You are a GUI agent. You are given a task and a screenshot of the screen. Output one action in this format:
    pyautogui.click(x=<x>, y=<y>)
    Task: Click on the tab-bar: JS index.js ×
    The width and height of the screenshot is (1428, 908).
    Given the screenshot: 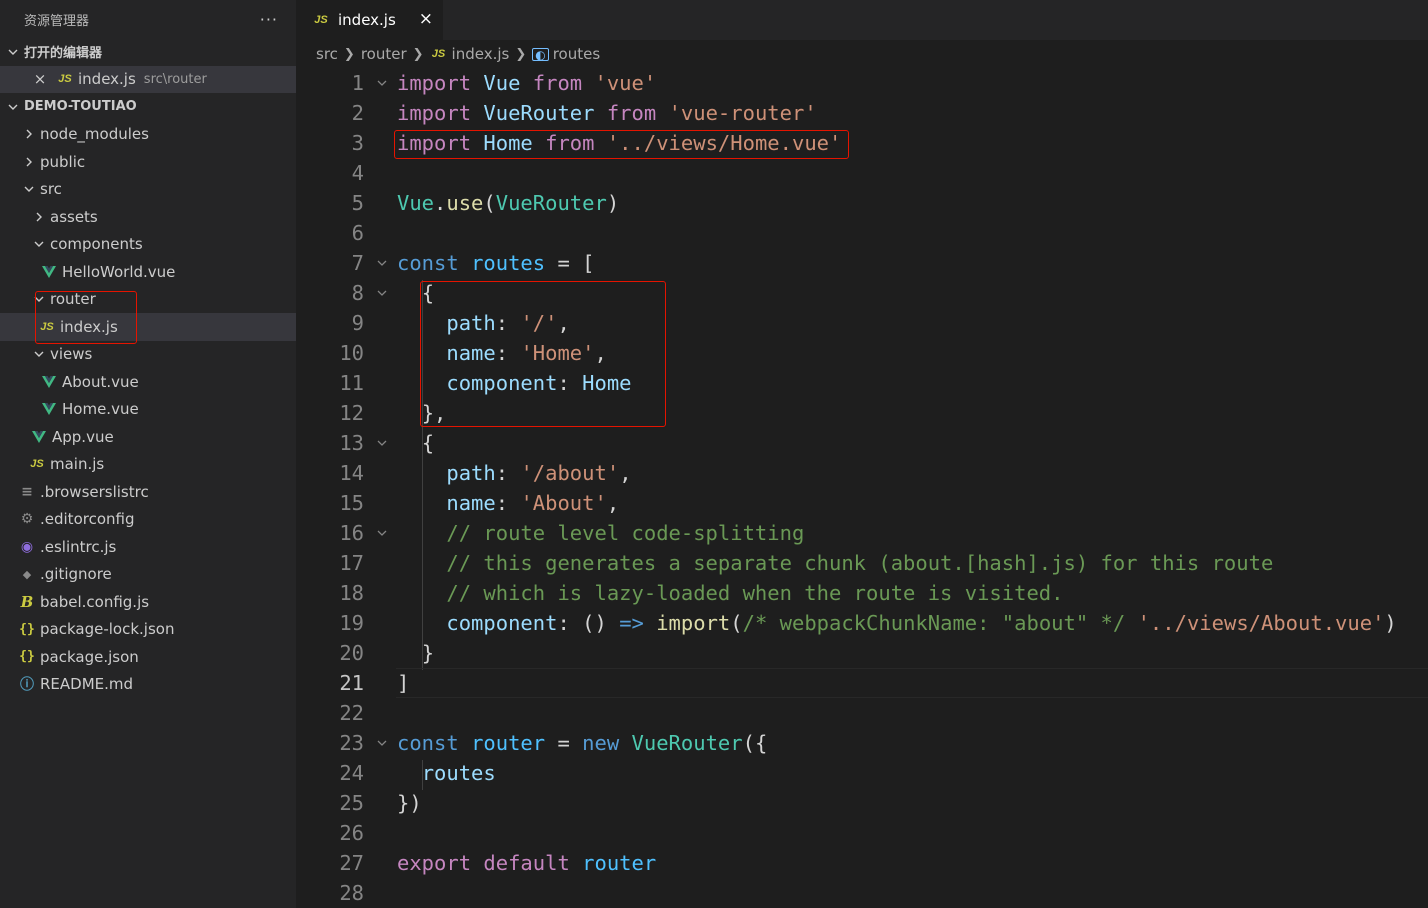 What is the action you would take?
    pyautogui.click(x=862, y=20)
    